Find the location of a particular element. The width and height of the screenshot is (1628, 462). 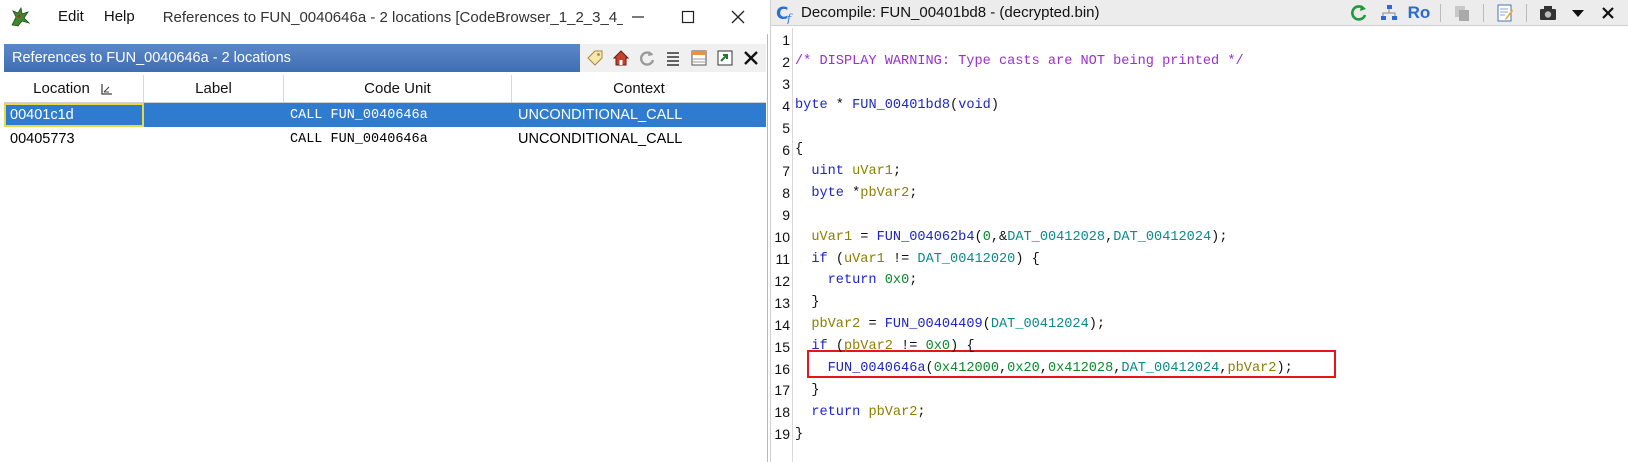

code-text: byte * FUN_00401bd8(void) is located at coordinates (896, 105).